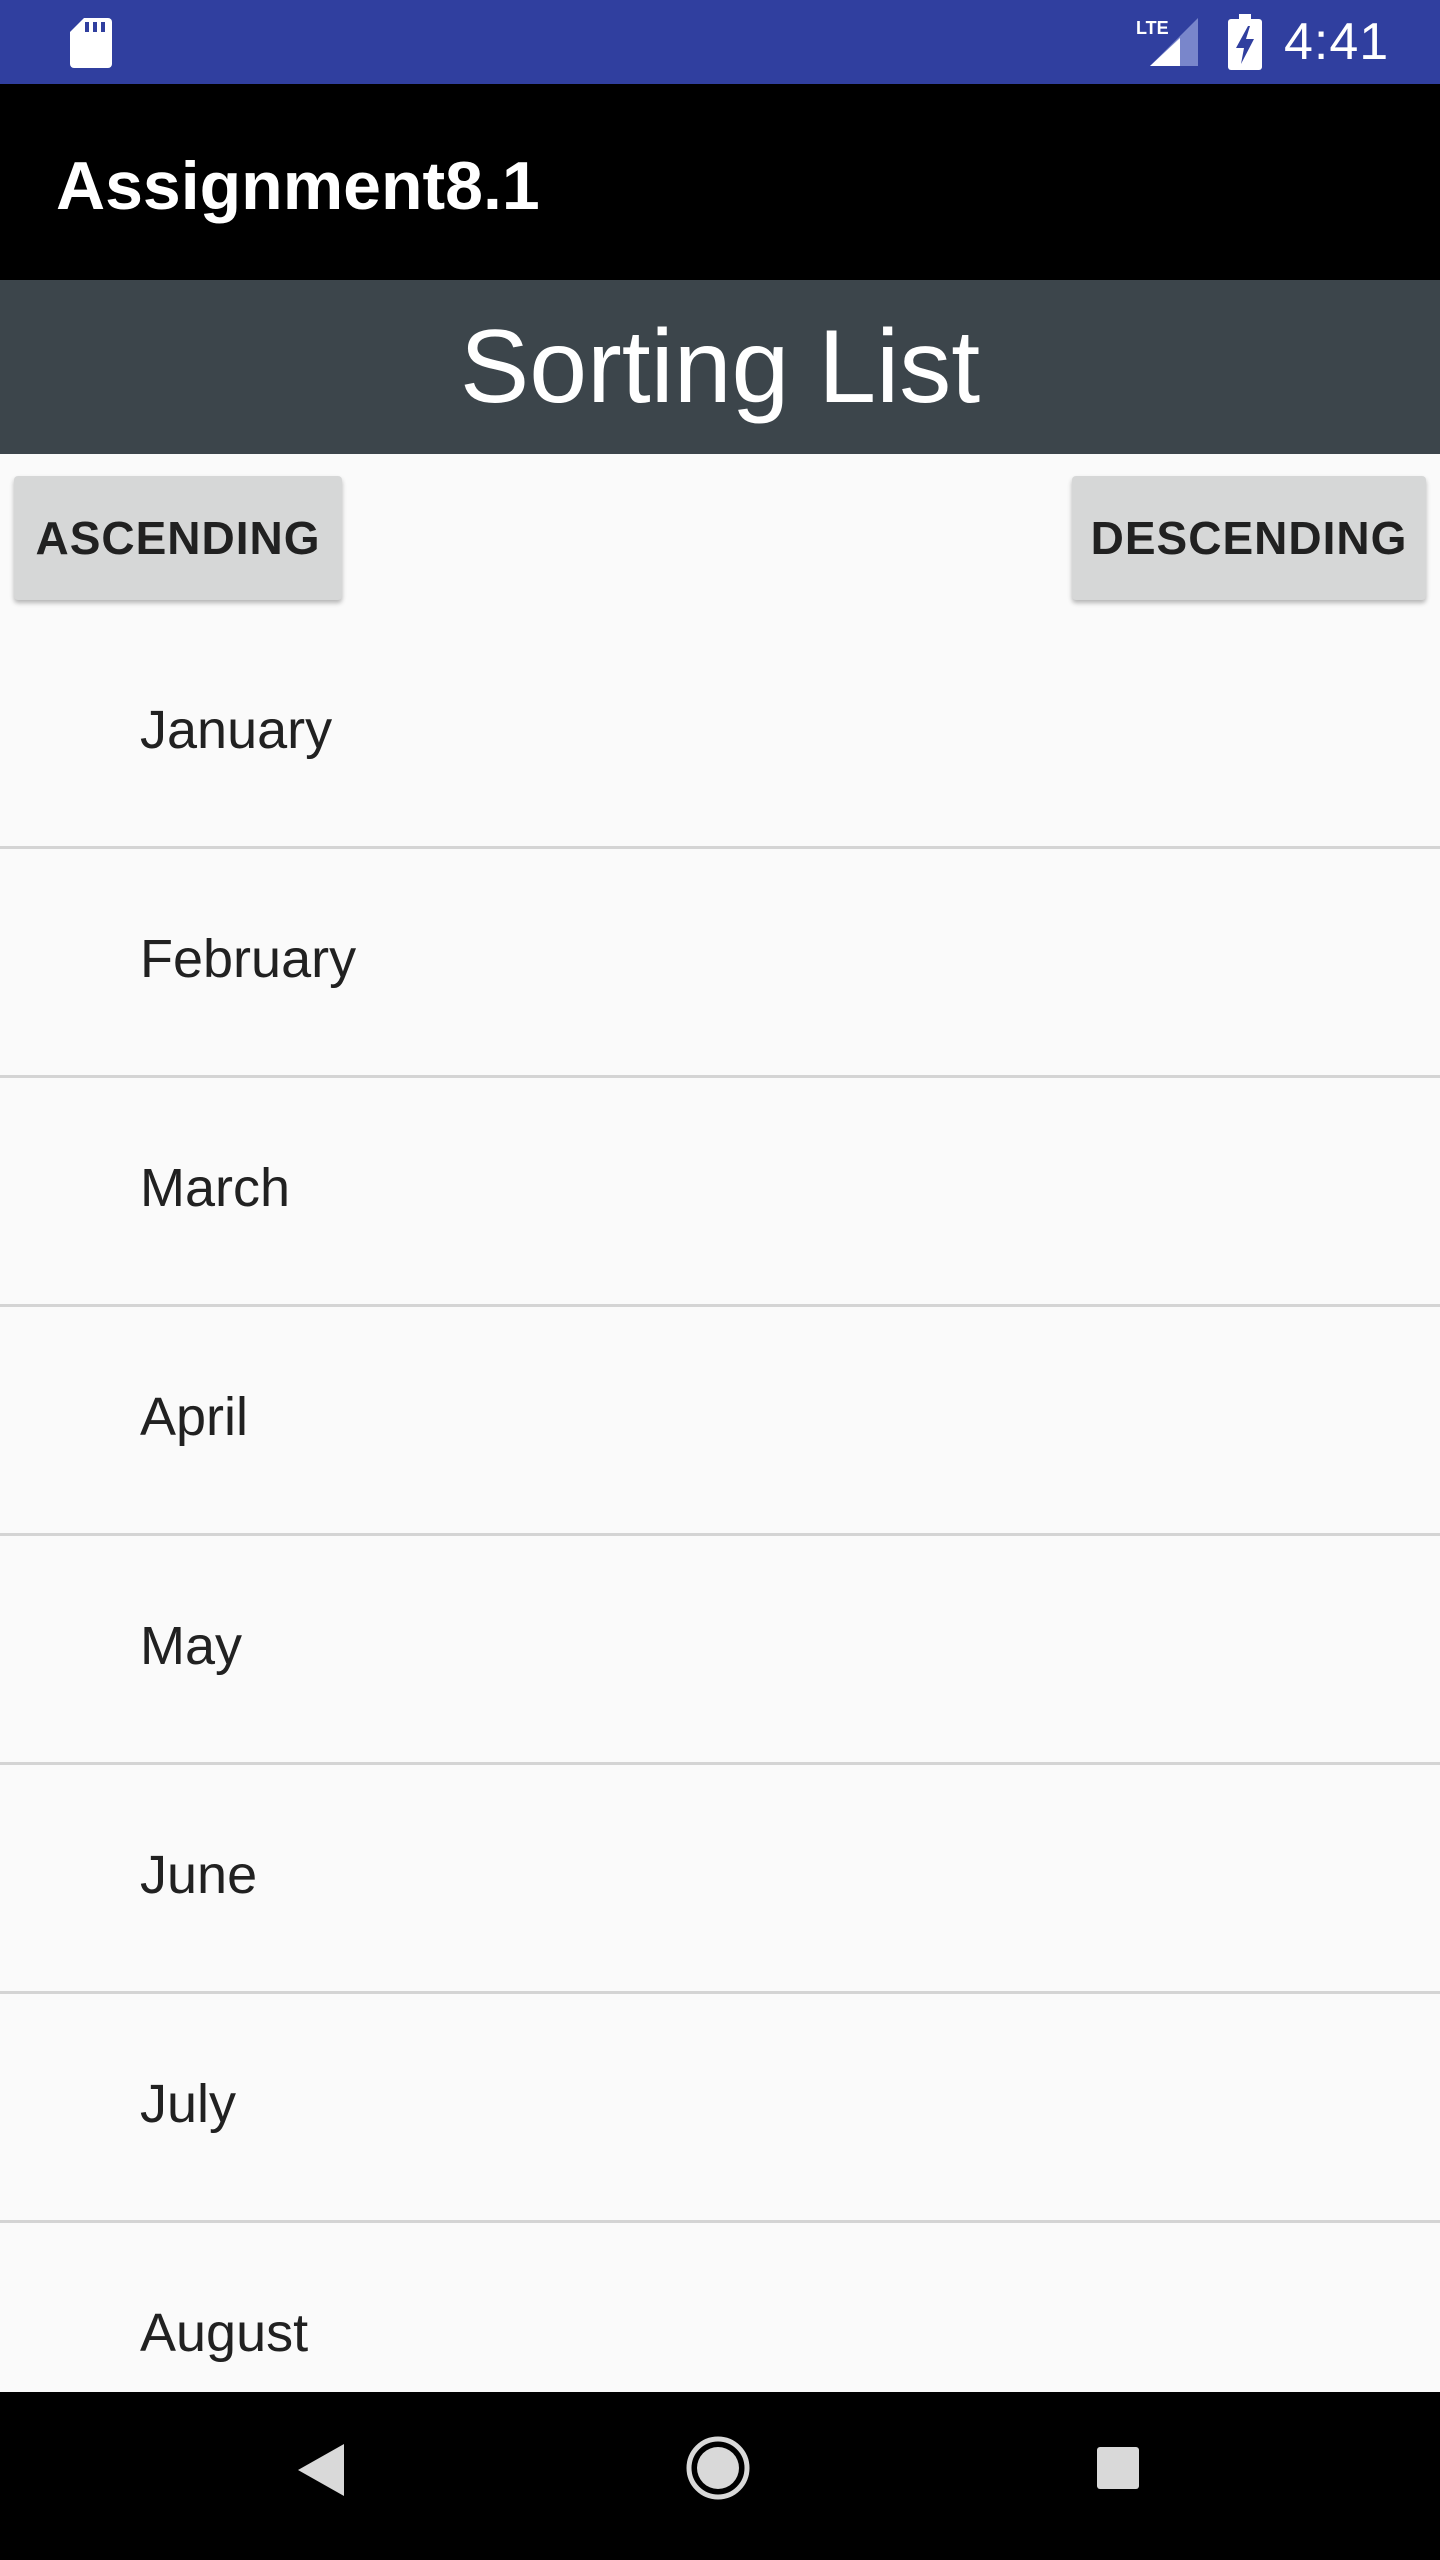 The image size is (1440, 2560). I want to click on list-item: February, so click(720, 963).